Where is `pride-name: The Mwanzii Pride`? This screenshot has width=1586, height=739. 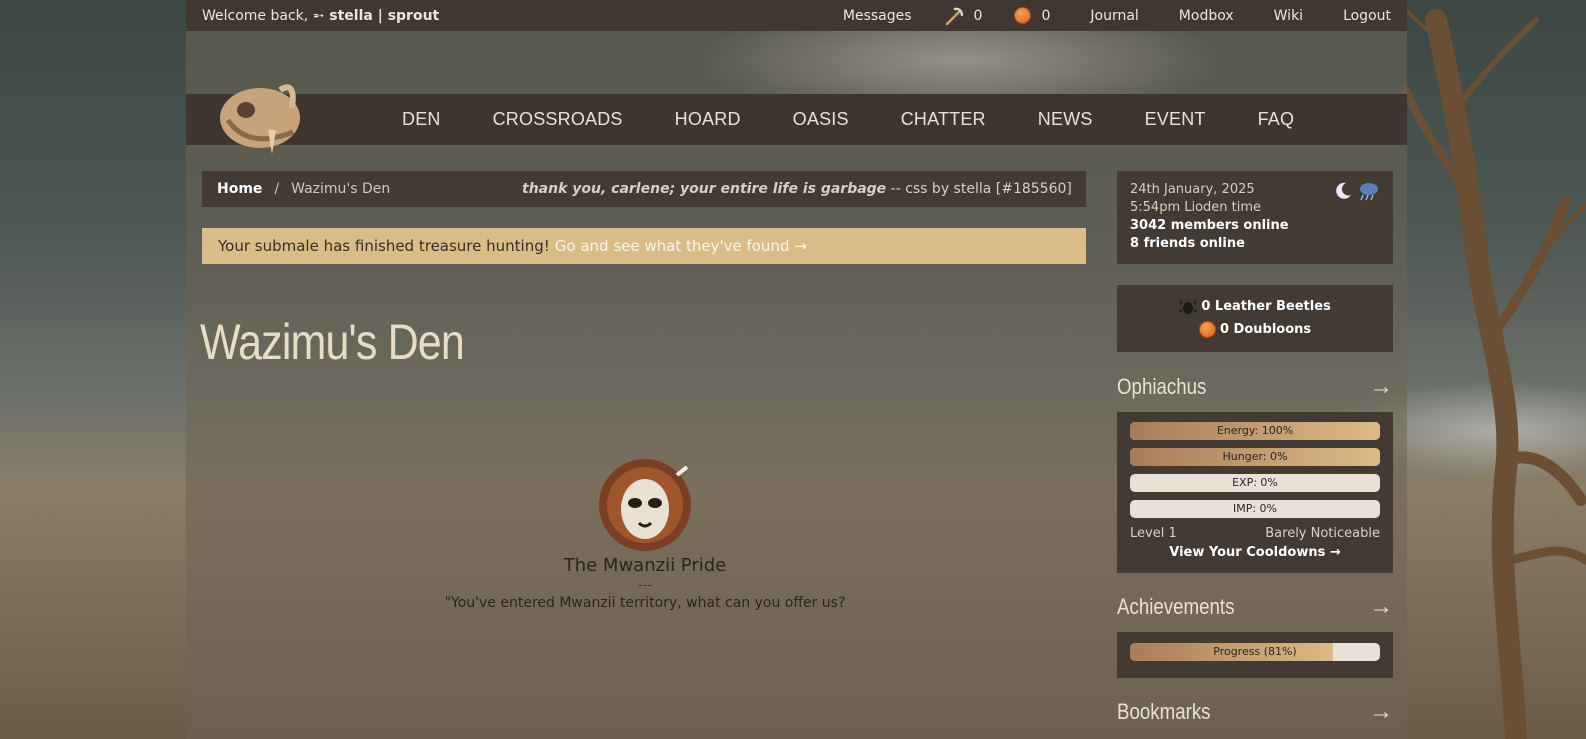 pride-name: The Mwanzii Pride is located at coordinates (645, 565).